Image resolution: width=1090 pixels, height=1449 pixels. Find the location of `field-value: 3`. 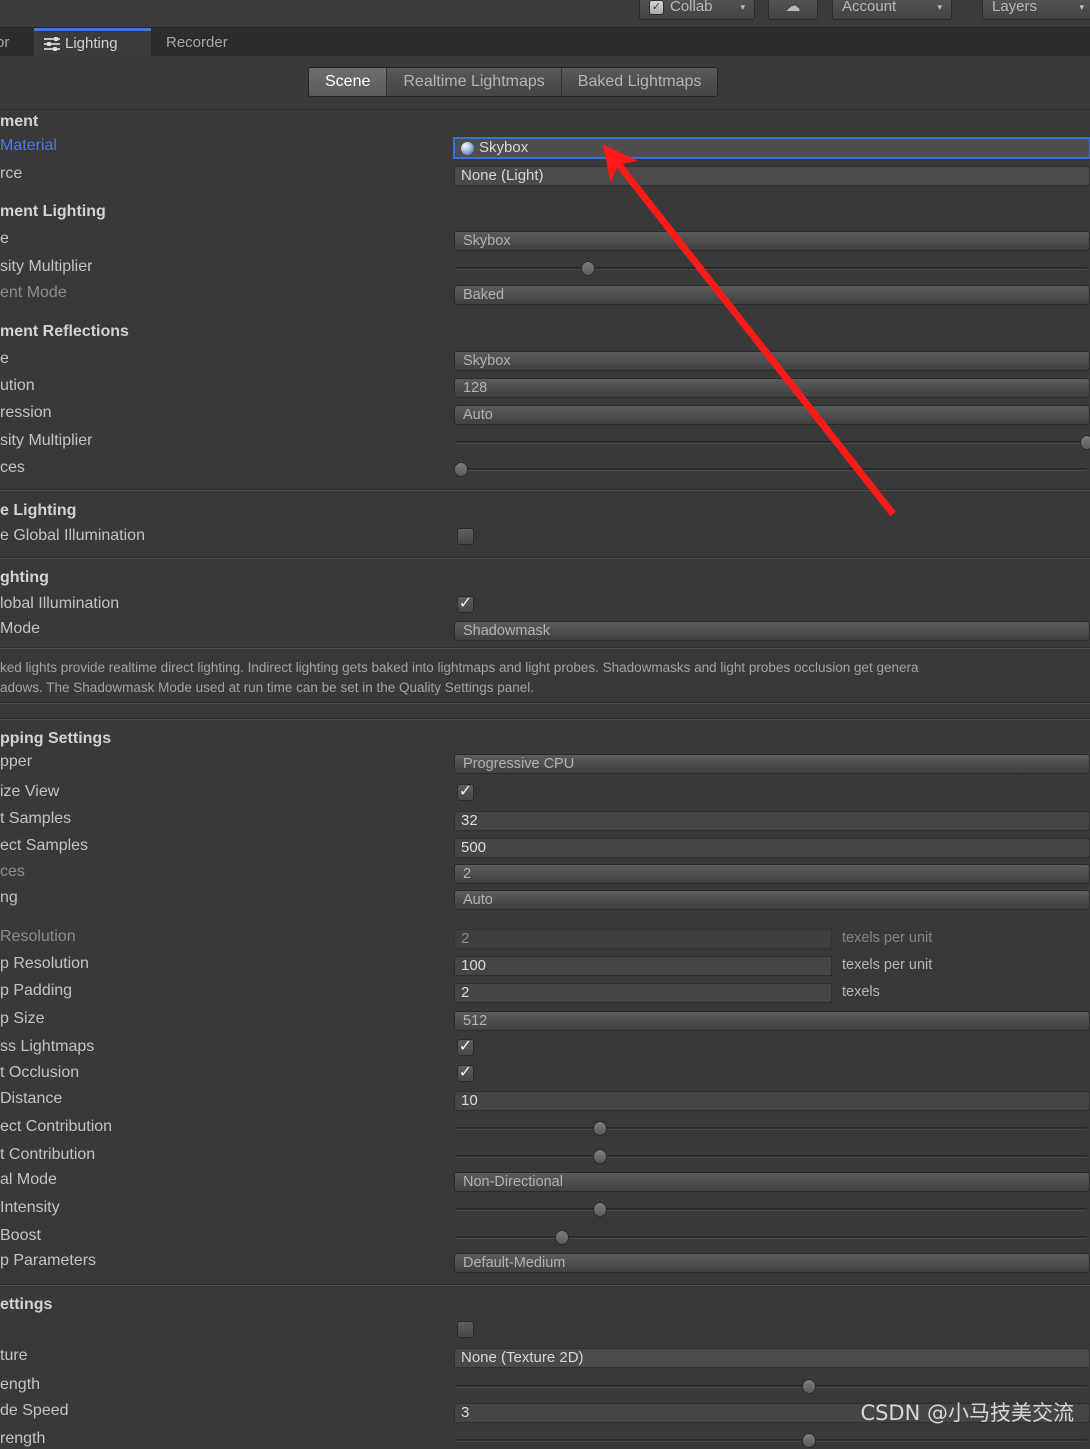

field-value: 3 is located at coordinates (465, 1412).